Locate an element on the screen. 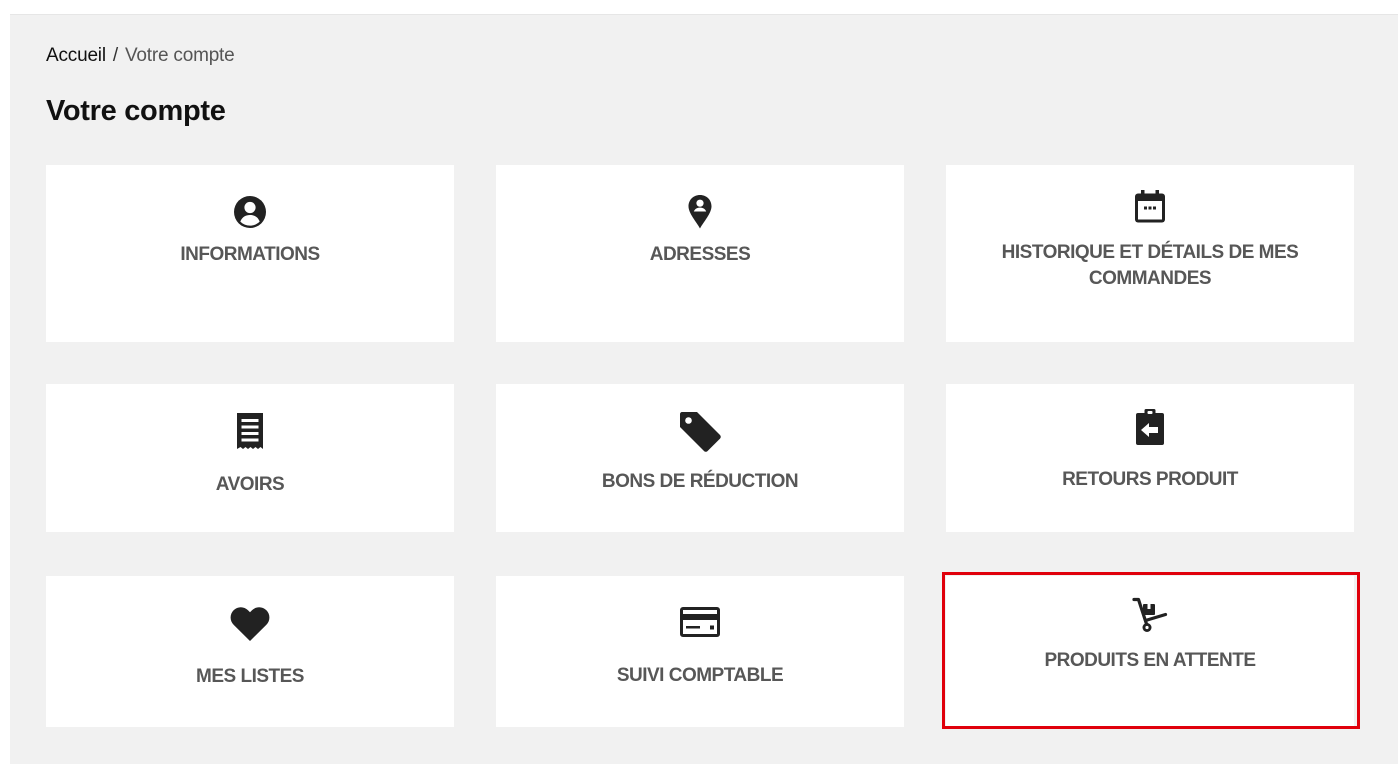 The height and width of the screenshot is (764, 1398). map-marker-icon is located at coordinates (700, 212).